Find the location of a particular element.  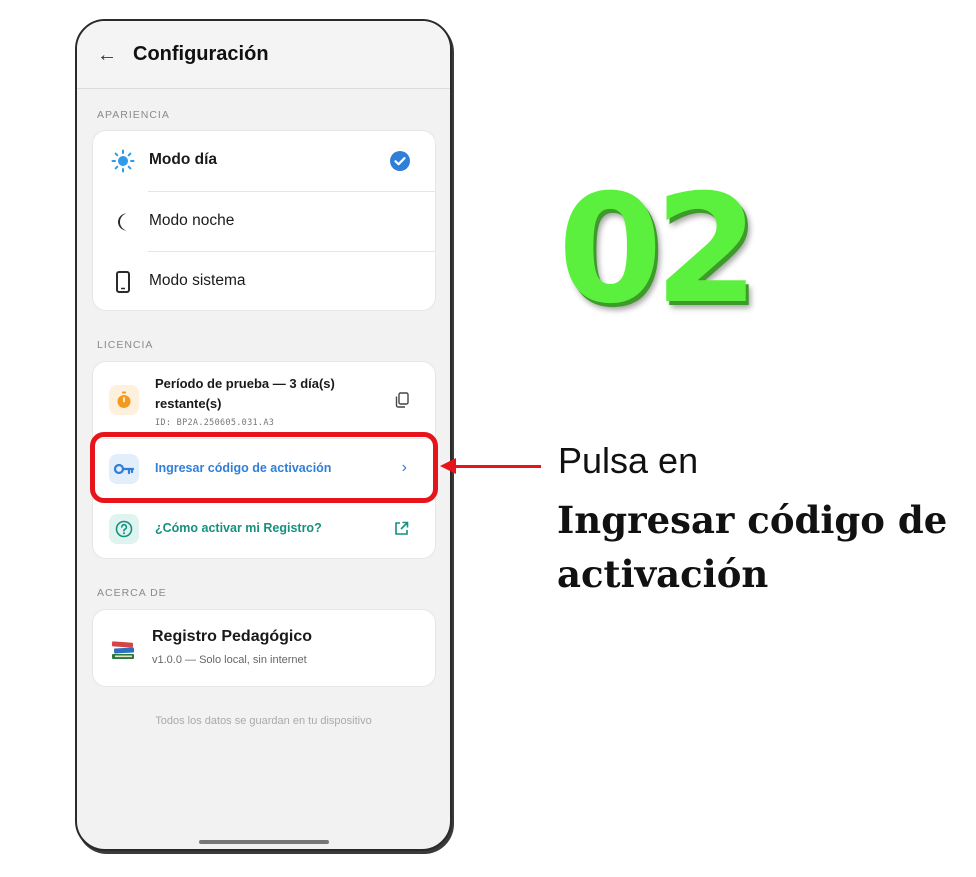

mode-item-system: Modo sistema is located at coordinates (264, 281).